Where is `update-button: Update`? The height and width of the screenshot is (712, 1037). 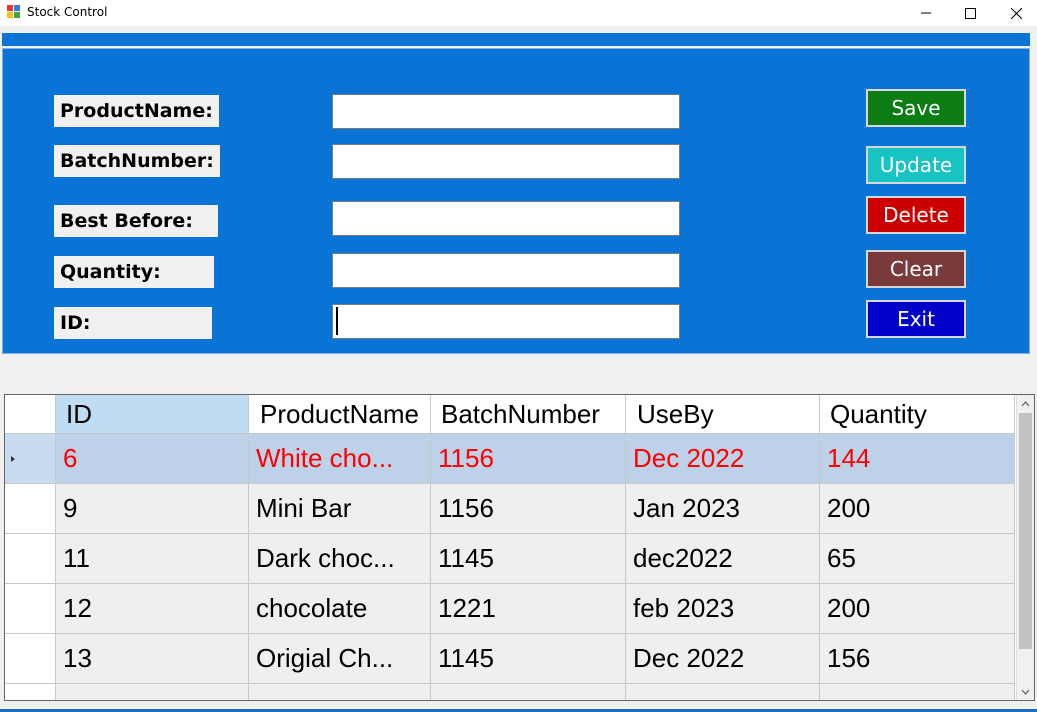 update-button: Update is located at coordinates (916, 165).